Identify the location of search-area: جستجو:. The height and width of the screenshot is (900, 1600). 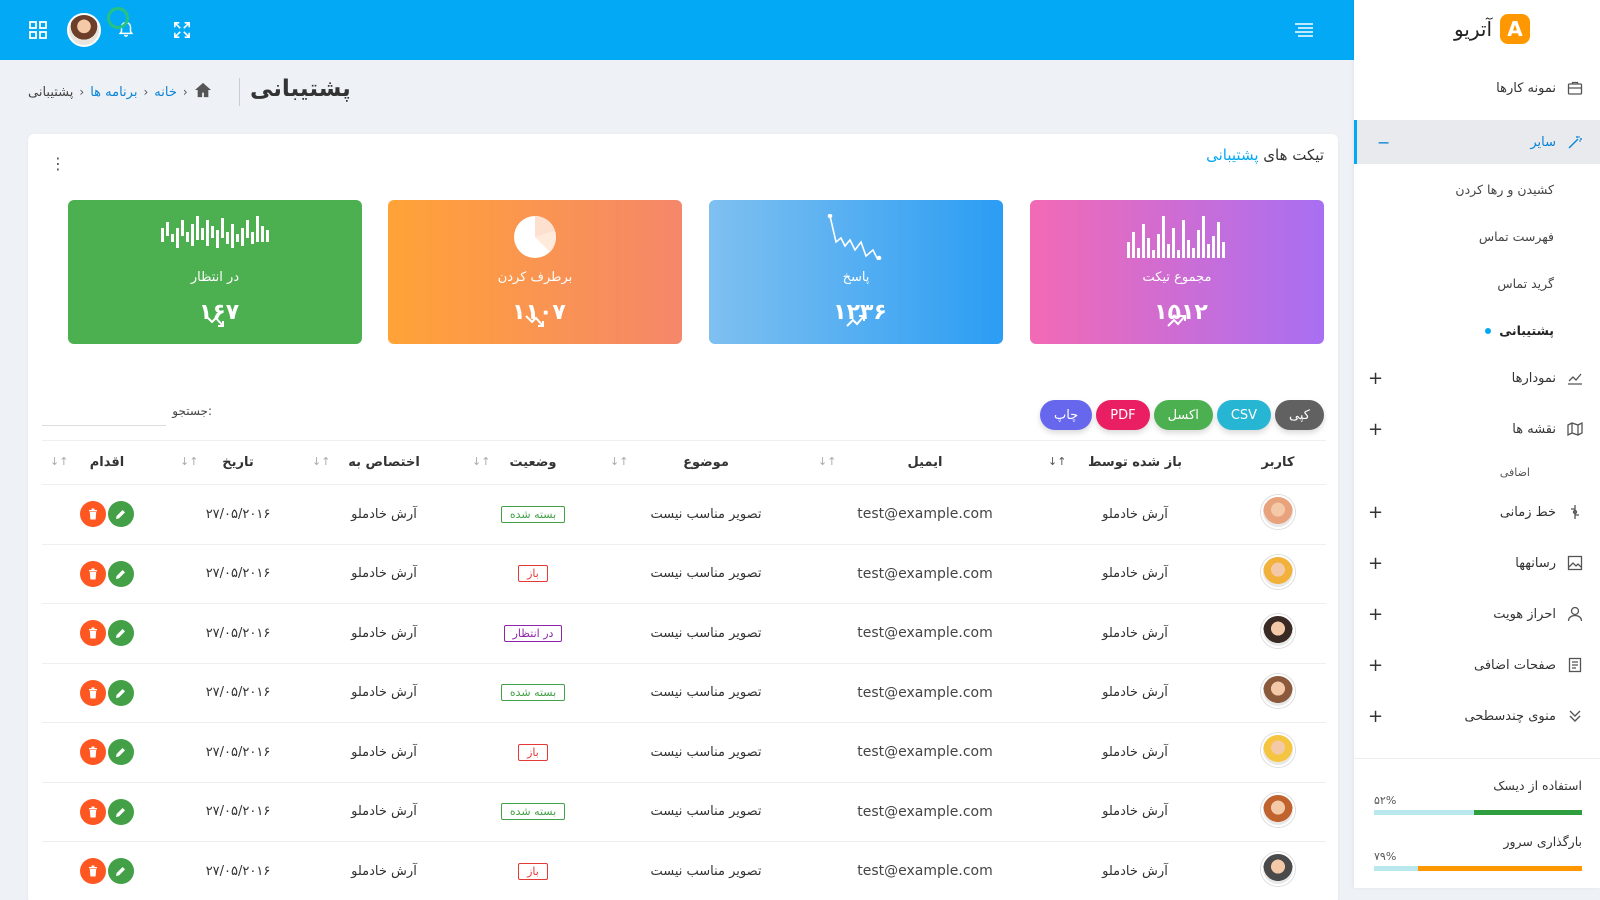
(142, 414).